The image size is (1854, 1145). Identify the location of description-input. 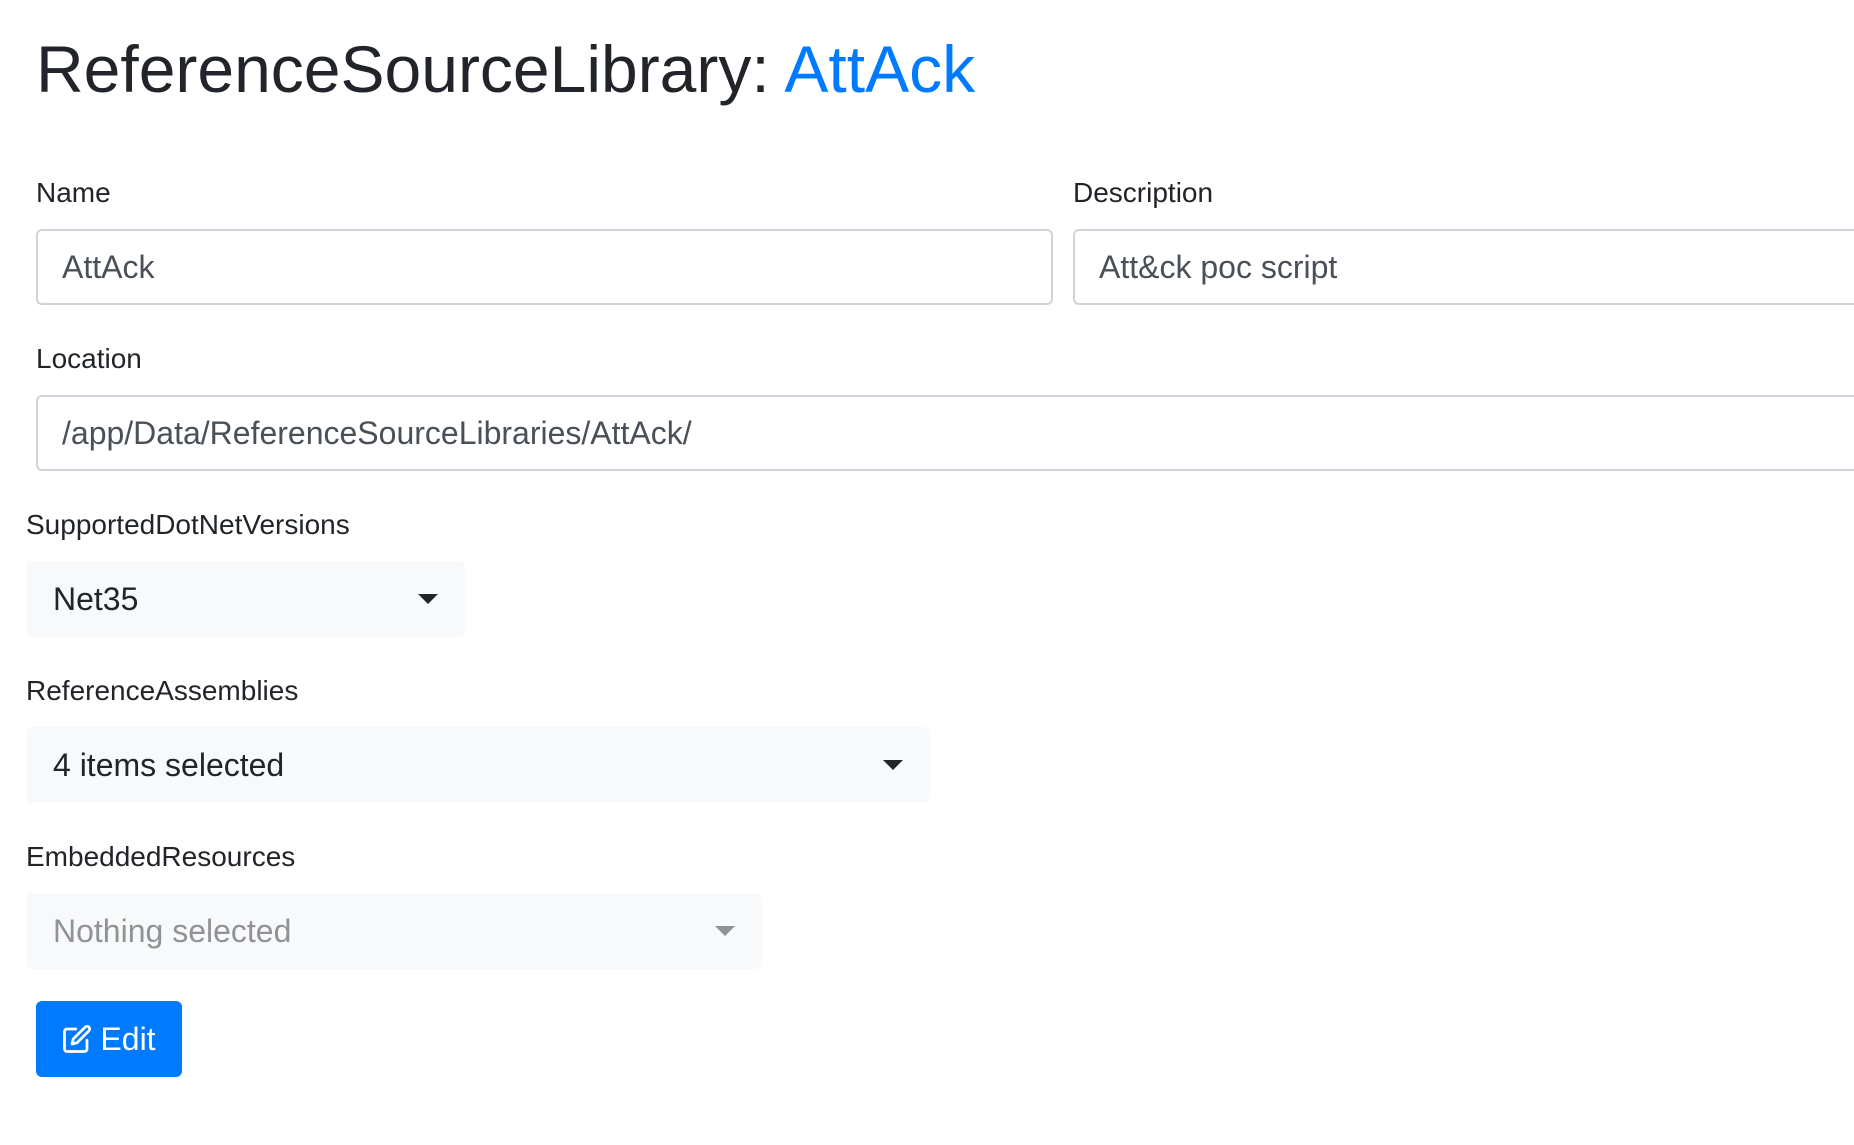
(1463, 267).